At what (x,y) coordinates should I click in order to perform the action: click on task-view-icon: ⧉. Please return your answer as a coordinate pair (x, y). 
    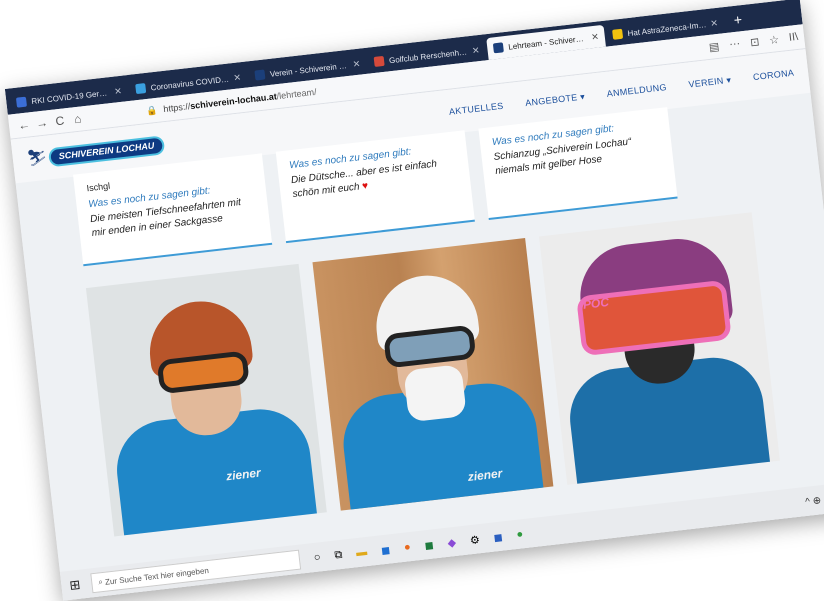
    Looking at the image, I should click on (338, 555).